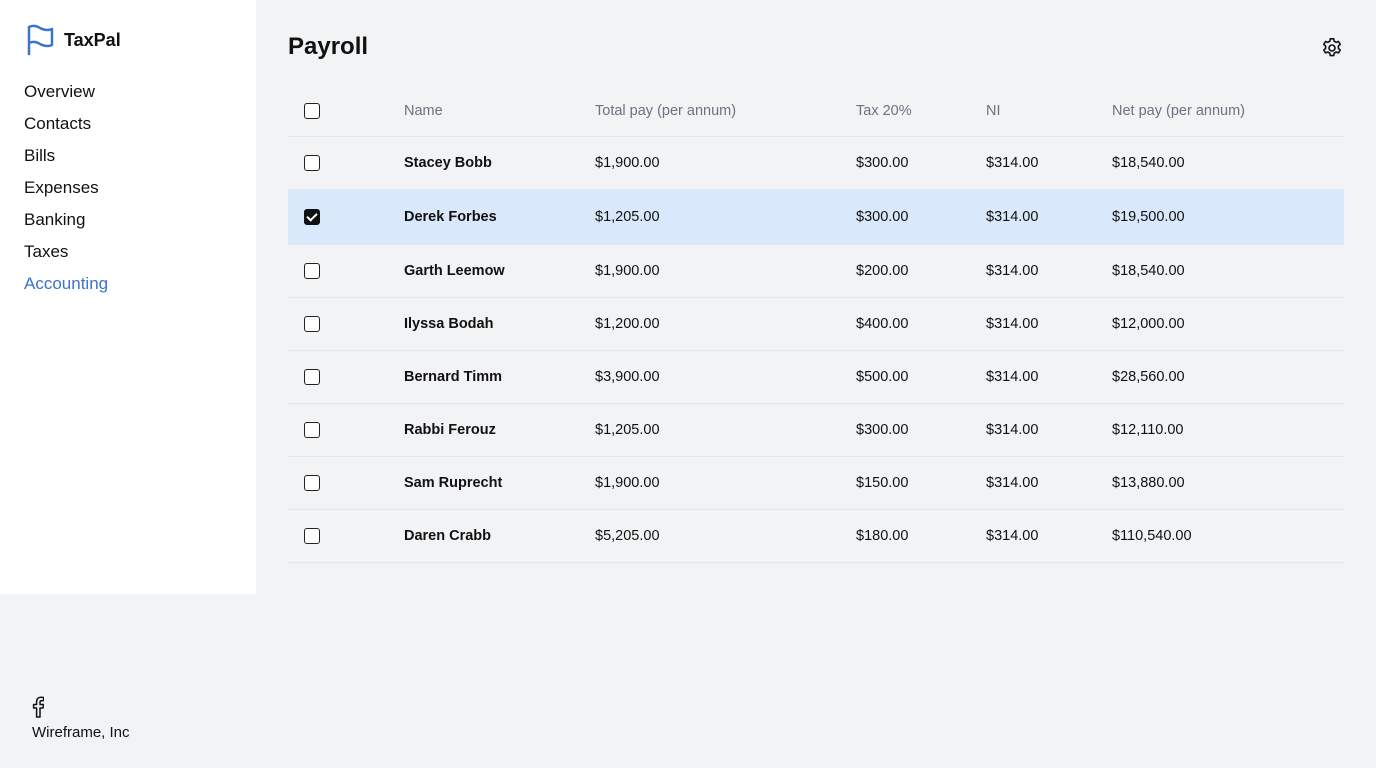 This screenshot has height=768, width=1376. I want to click on column-header-net-pay: Net pay (per annum), so click(1178, 111).